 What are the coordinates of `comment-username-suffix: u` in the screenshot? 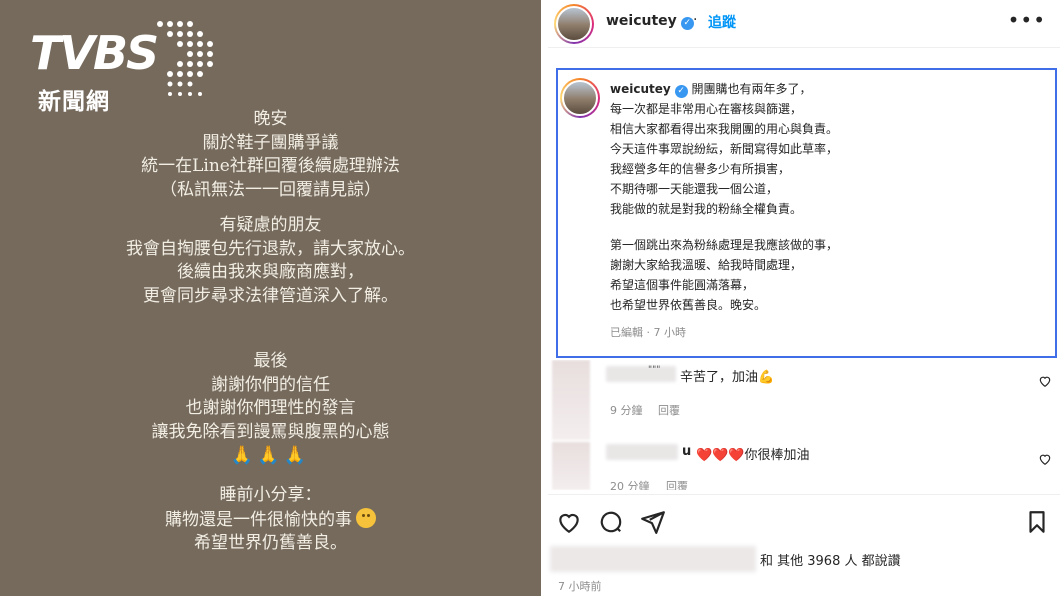 It's located at (687, 451).